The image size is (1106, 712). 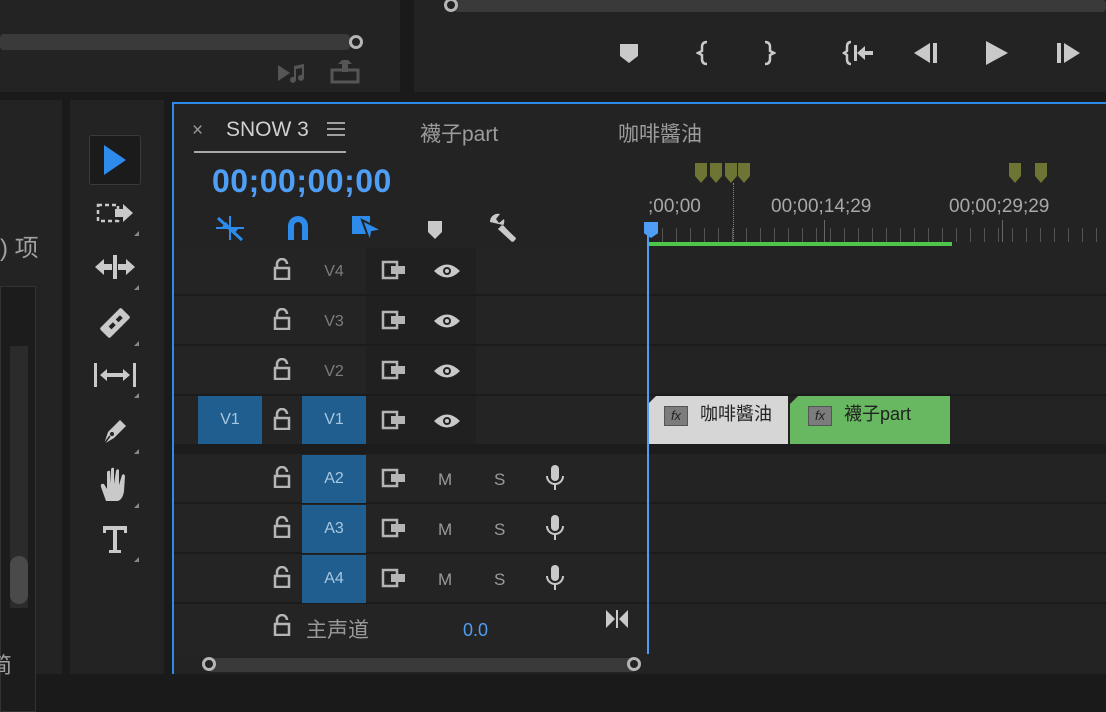 What do you see at coordinates (334, 372) in the screenshot?
I see `track-target-v2: V2` at bounding box center [334, 372].